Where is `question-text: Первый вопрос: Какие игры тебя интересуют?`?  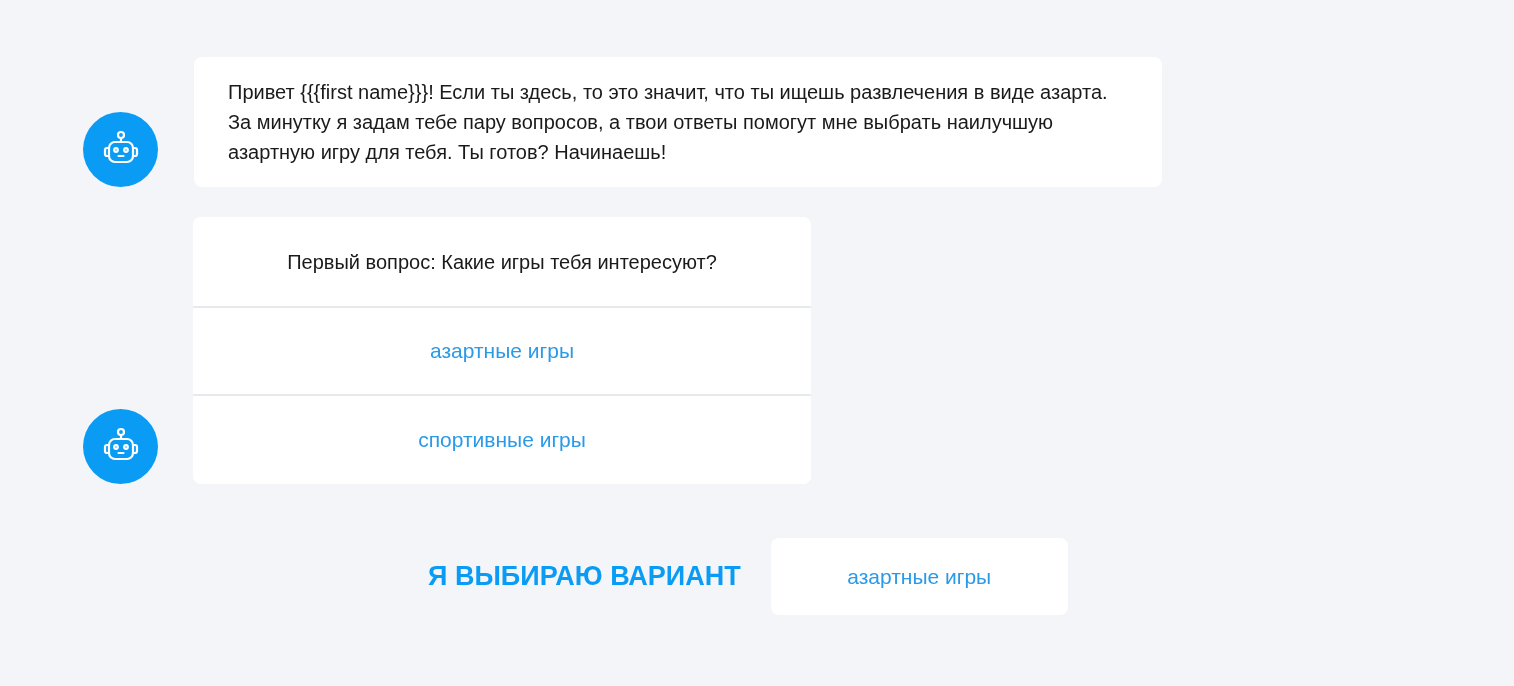 question-text: Первый вопрос: Какие игры тебя интересуют? is located at coordinates (502, 262).